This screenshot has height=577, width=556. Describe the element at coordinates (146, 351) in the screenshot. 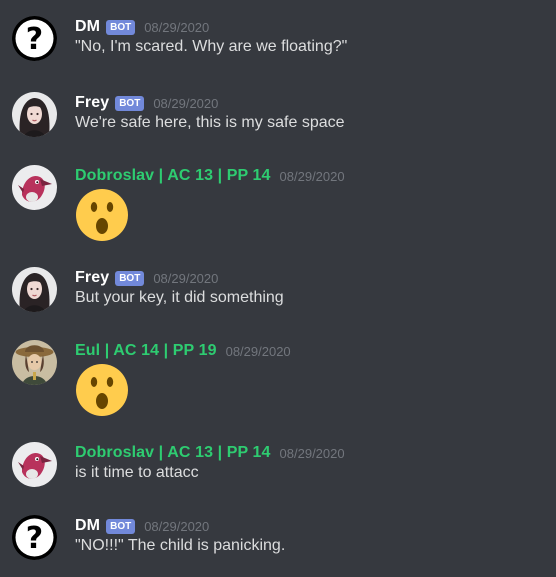

I see `username: Eul | AC 14 | PP 19` at that location.